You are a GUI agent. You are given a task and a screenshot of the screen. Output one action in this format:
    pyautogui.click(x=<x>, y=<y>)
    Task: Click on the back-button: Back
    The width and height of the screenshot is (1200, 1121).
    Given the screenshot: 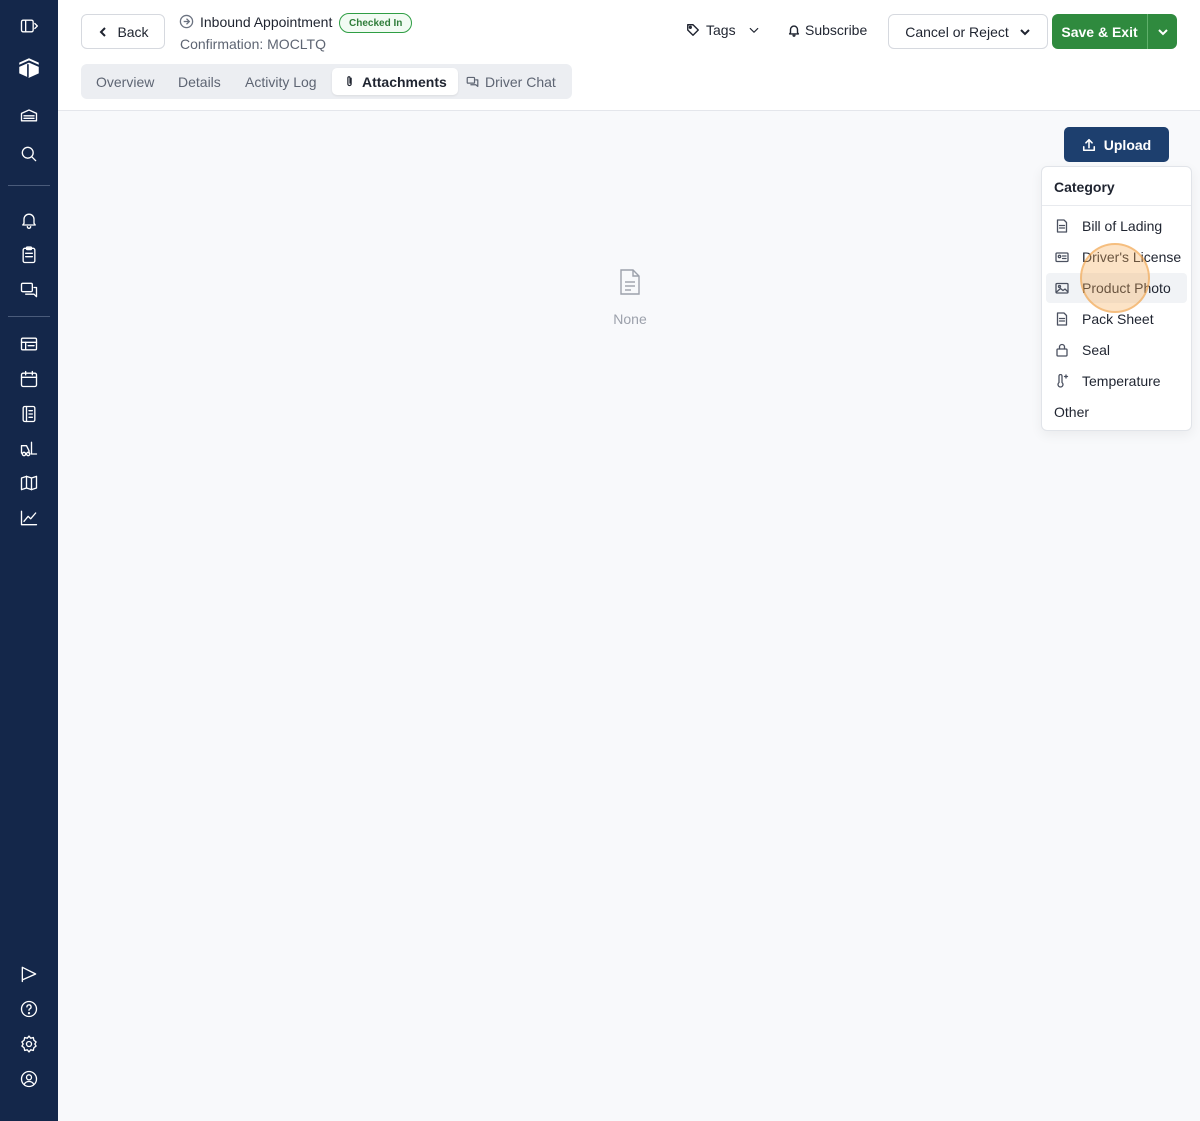 What is the action you would take?
    pyautogui.click(x=123, y=31)
    